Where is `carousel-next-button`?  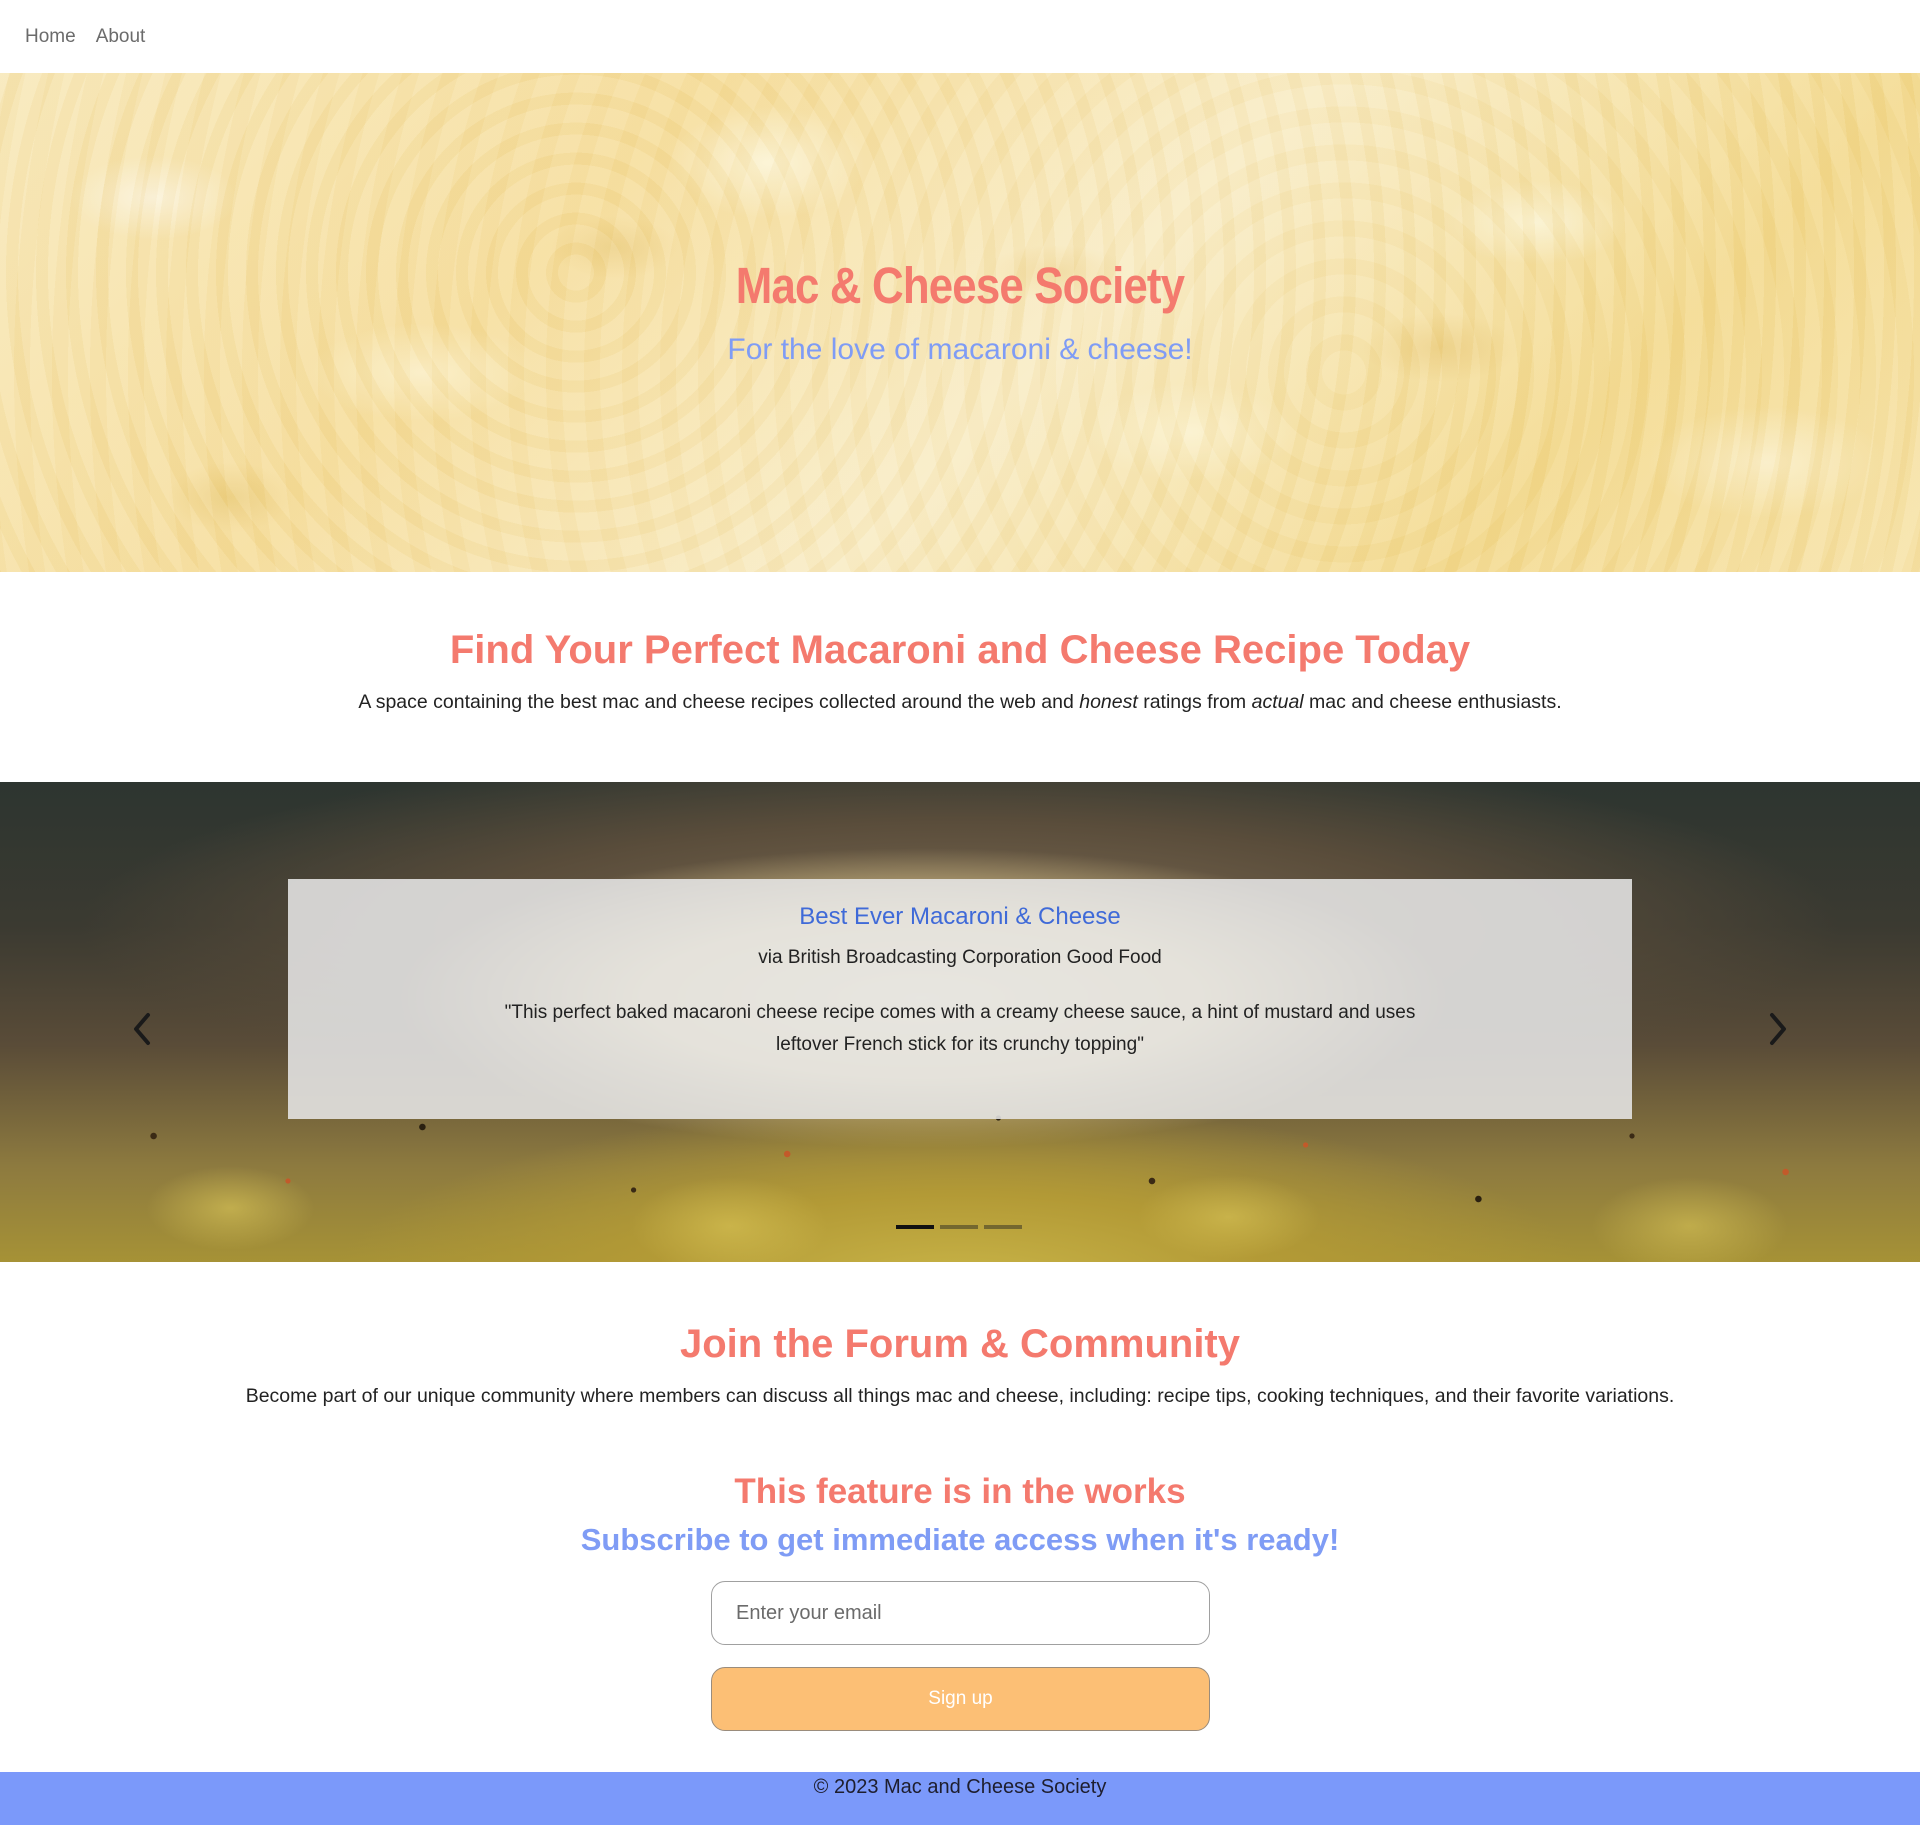
carousel-next-button is located at coordinates (1778, 1029).